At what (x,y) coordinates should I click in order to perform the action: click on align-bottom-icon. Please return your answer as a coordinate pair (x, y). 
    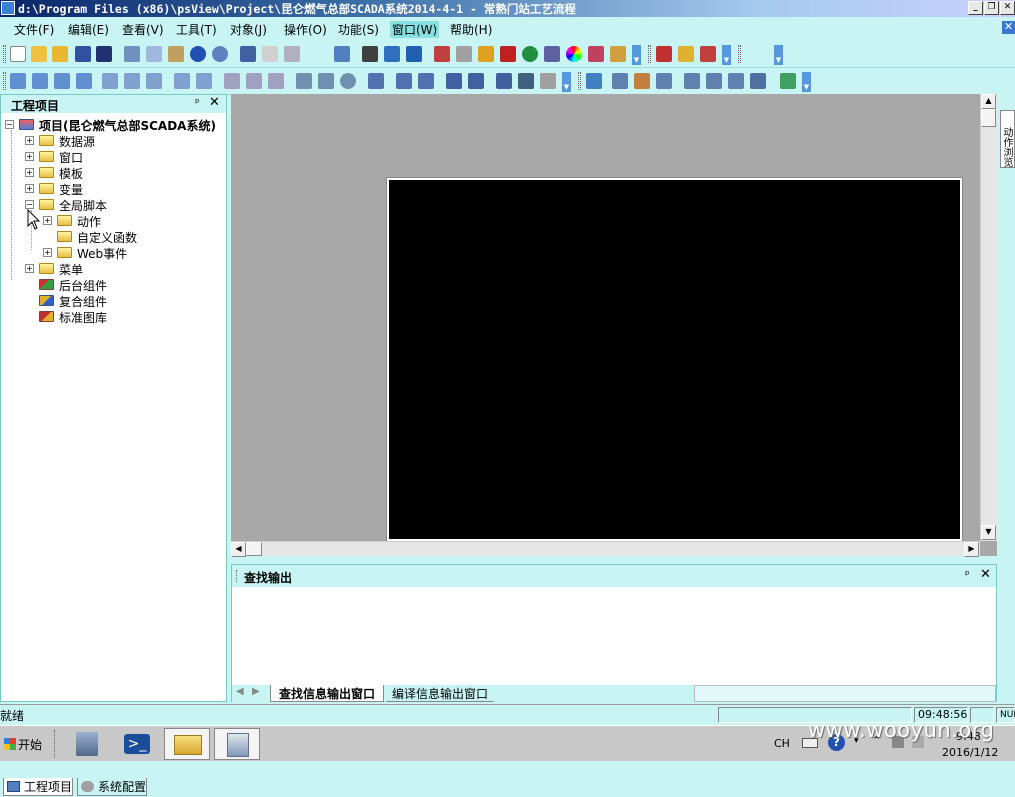
    Looking at the image, I should click on (84, 81).